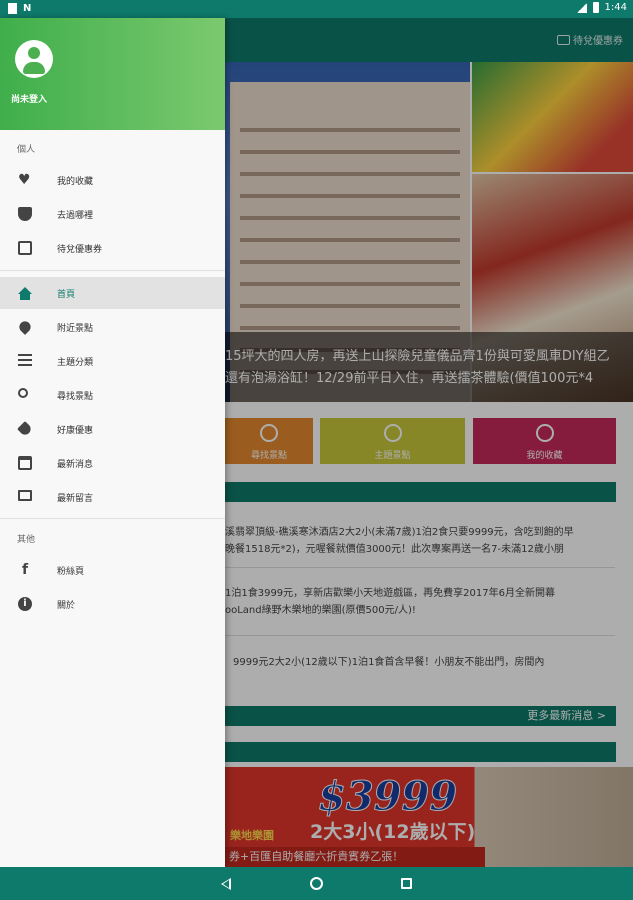 This screenshot has width=633, height=900. What do you see at coordinates (25, 361) in the screenshot?
I see `list-icon` at bounding box center [25, 361].